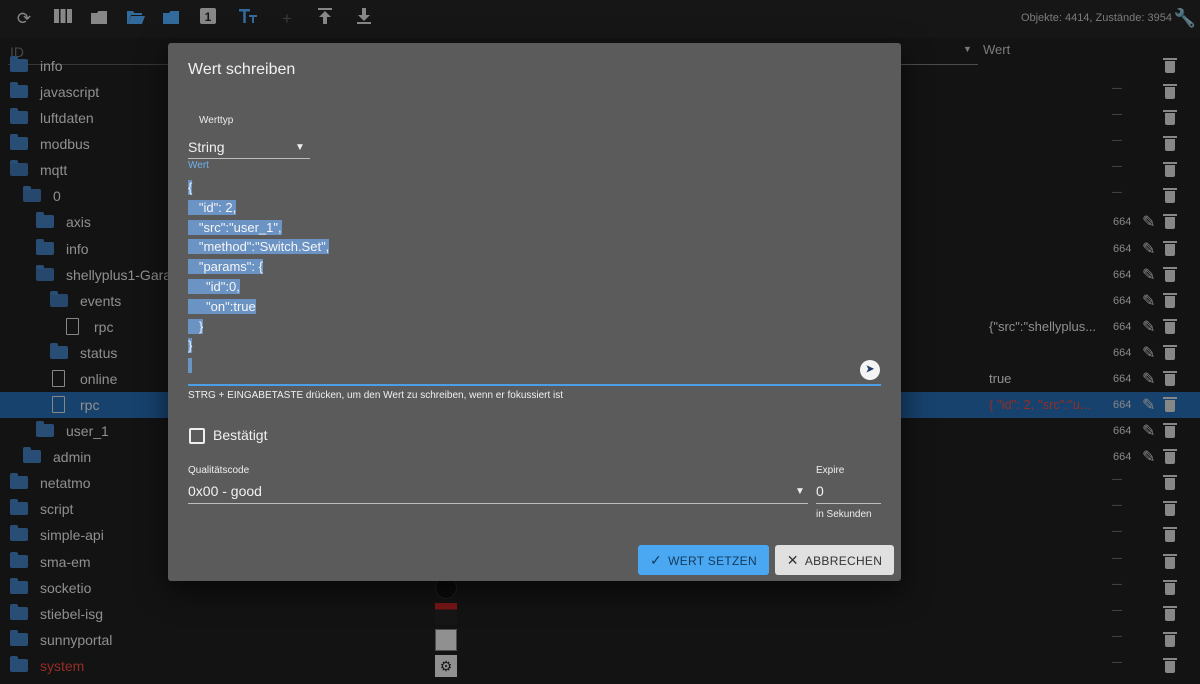  I want to click on code-line-text: "src":"user_1",, so click(235, 227).